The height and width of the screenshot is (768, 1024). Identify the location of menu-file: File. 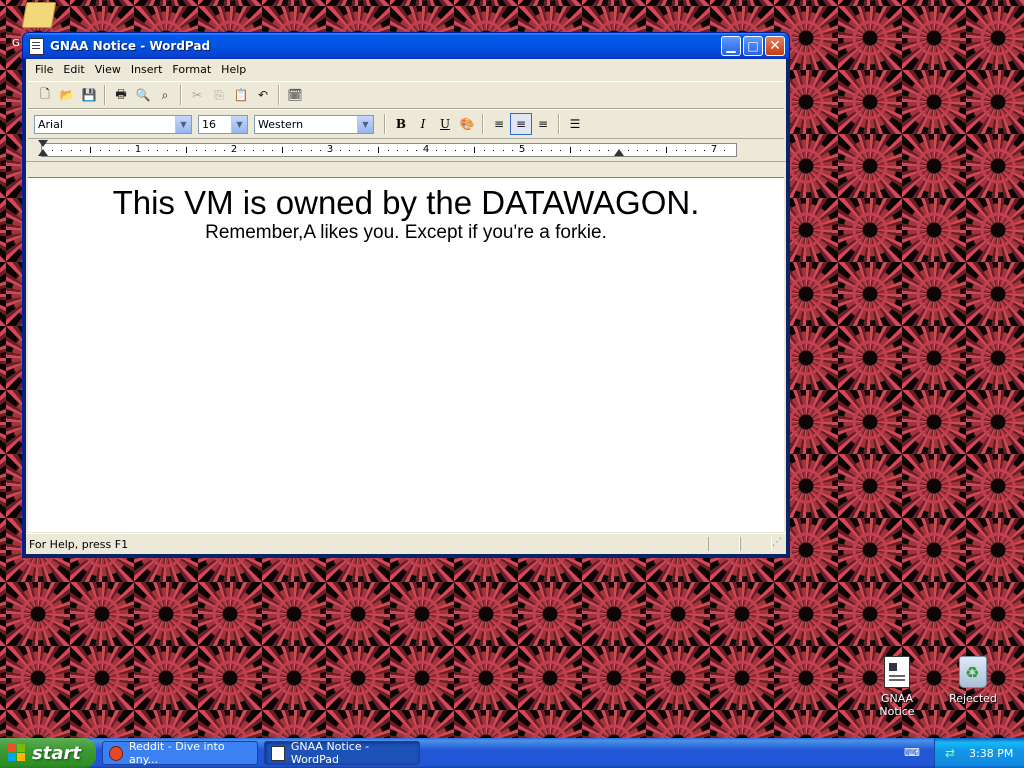
(44, 69).